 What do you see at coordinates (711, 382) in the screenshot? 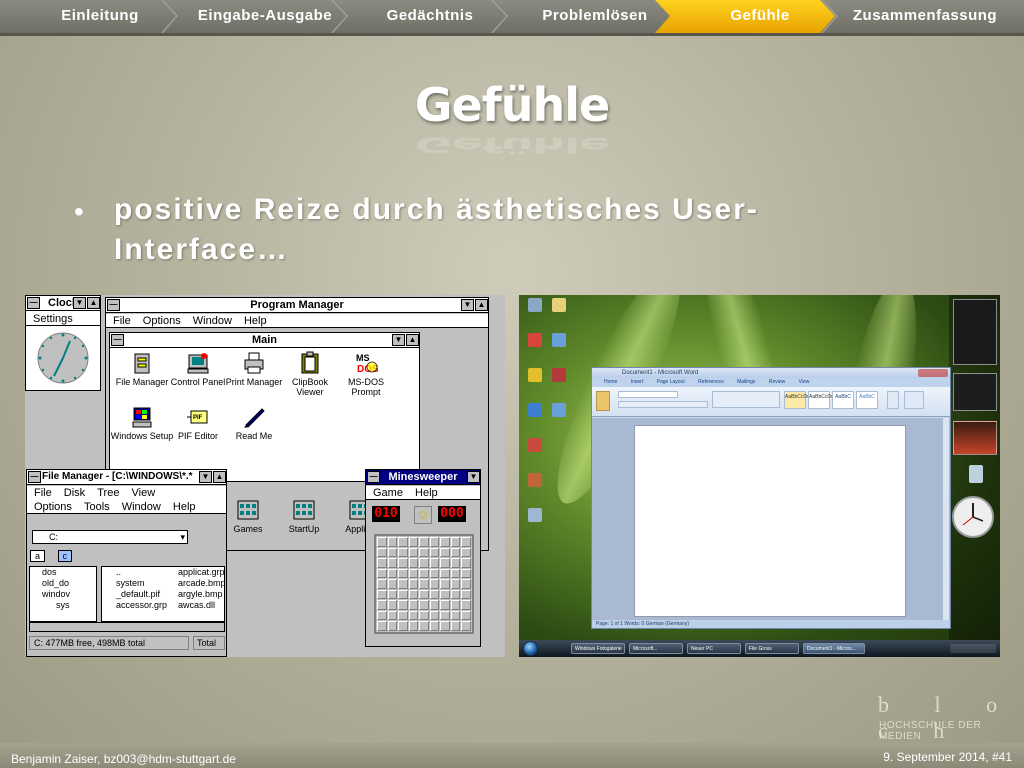
I see `tab-references: References` at bounding box center [711, 382].